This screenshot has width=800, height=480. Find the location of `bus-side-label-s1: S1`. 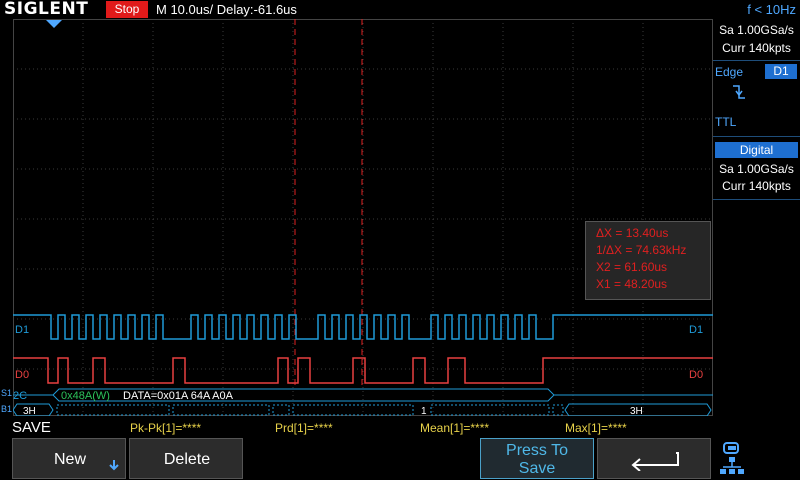

bus-side-label-s1: S1 is located at coordinates (7, 393).